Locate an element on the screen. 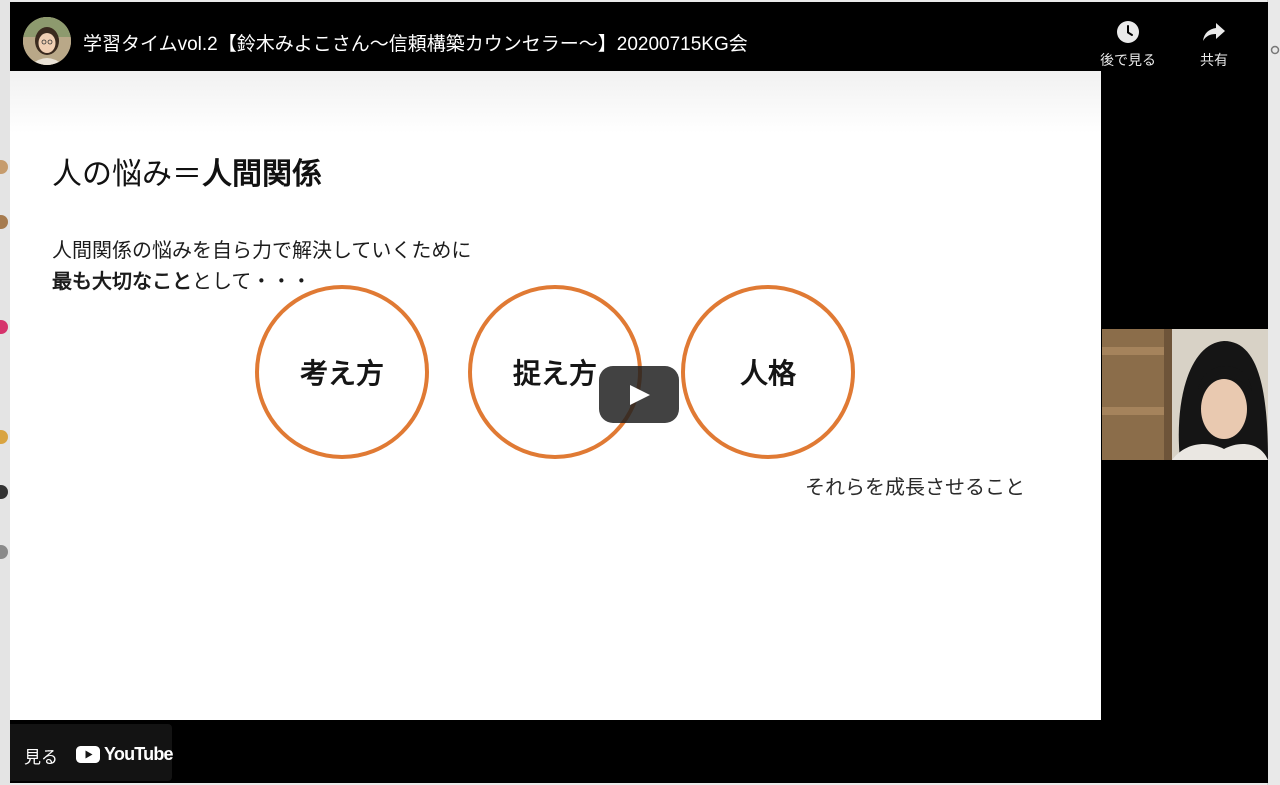 This screenshot has height=785, width=1280. slide-heading-plain: 人の悩み＝ is located at coordinates (127, 174).